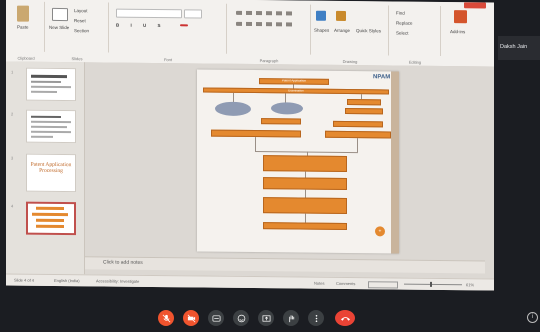  Describe the element at coordinates (291, 318) in the screenshot. I see `raise-hand-icon` at that location.